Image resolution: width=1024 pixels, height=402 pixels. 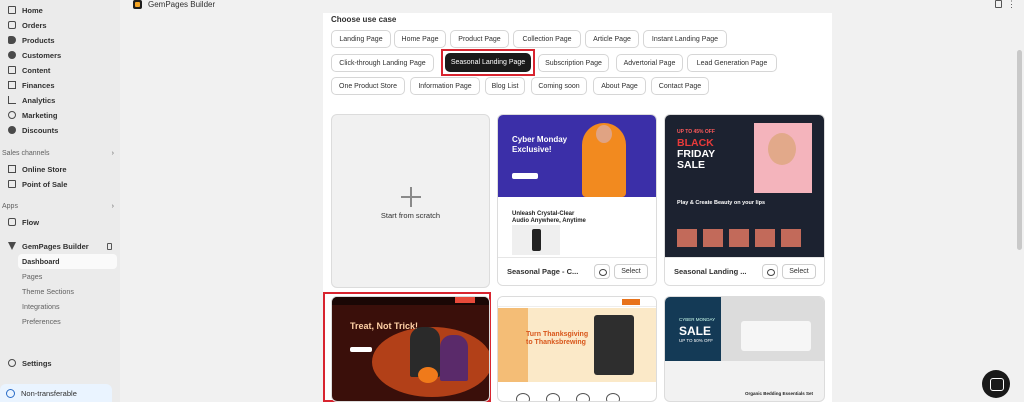 What do you see at coordinates (557, 338) in the screenshot?
I see `thumb-hero-text: Turn Thanksgiving to Thanksbrewing` at bounding box center [557, 338].